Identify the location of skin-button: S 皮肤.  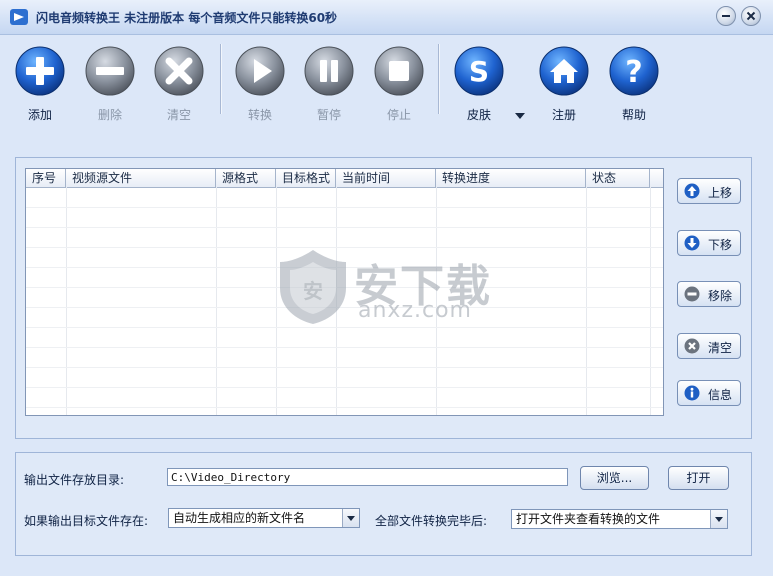
(479, 84).